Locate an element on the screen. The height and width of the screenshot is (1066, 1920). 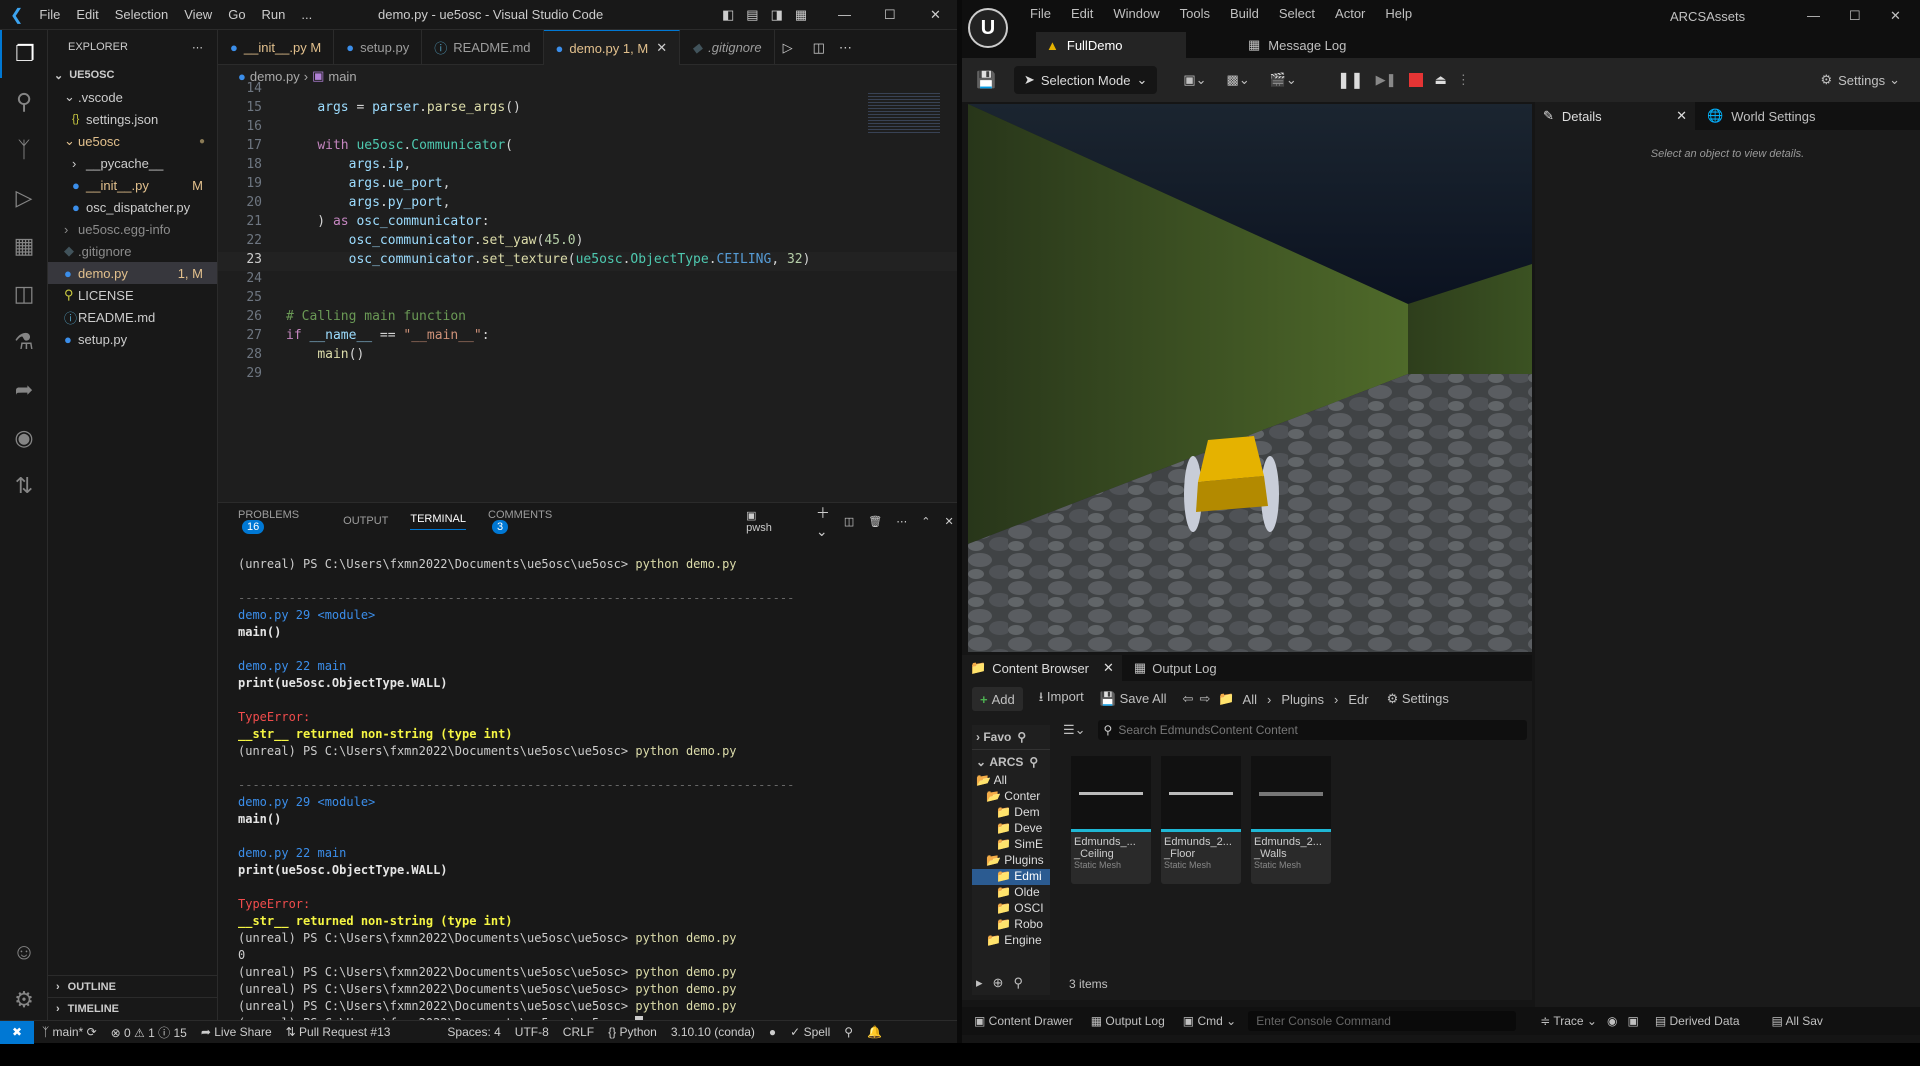
encoding-status: UTF-8 is located at coordinates (532, 1032).